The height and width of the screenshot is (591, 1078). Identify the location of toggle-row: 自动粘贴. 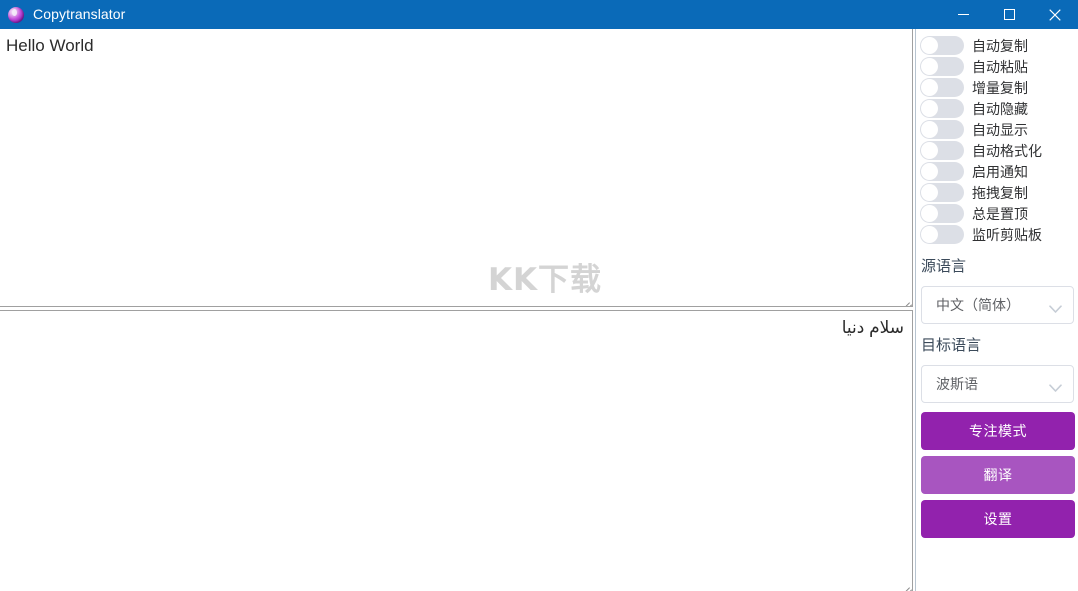
(997, 66).